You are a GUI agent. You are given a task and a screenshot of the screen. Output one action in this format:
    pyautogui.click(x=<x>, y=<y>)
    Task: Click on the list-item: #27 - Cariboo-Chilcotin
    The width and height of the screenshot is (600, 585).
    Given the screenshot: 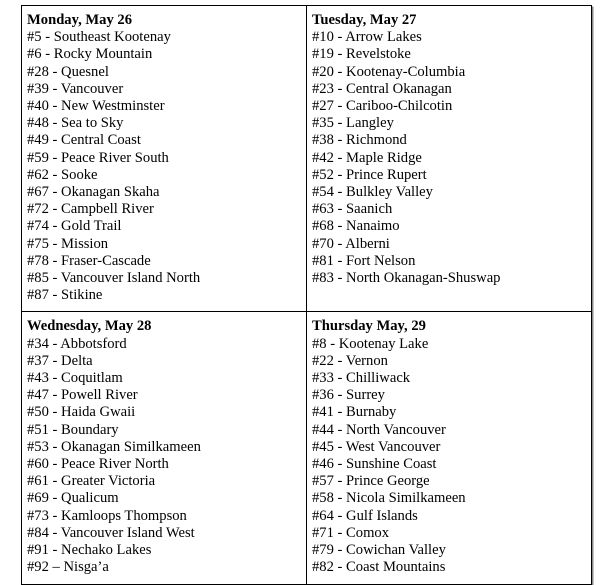 What is the action you would take?
    pyautogui.click(x=382, y=106)
    